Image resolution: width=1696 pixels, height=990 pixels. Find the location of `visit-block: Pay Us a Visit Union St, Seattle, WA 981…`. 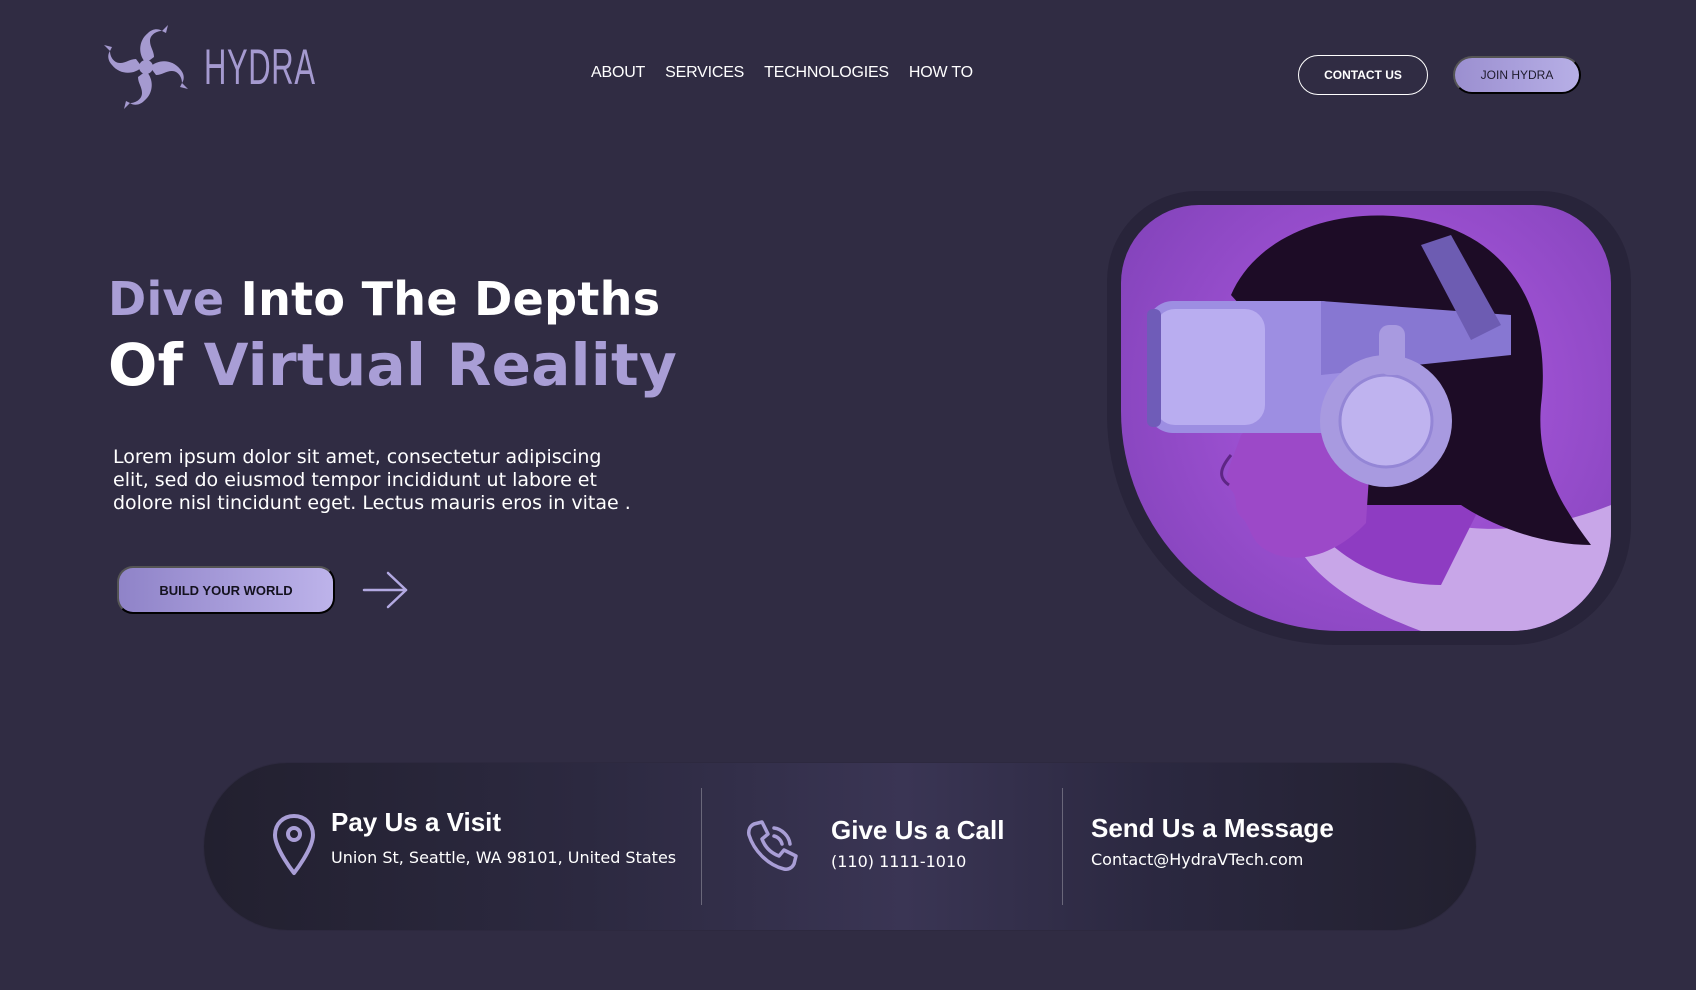

visit-block: Pay Us a Visit Union St, Seattle, WA 981… is located at coordinates (503, 837).